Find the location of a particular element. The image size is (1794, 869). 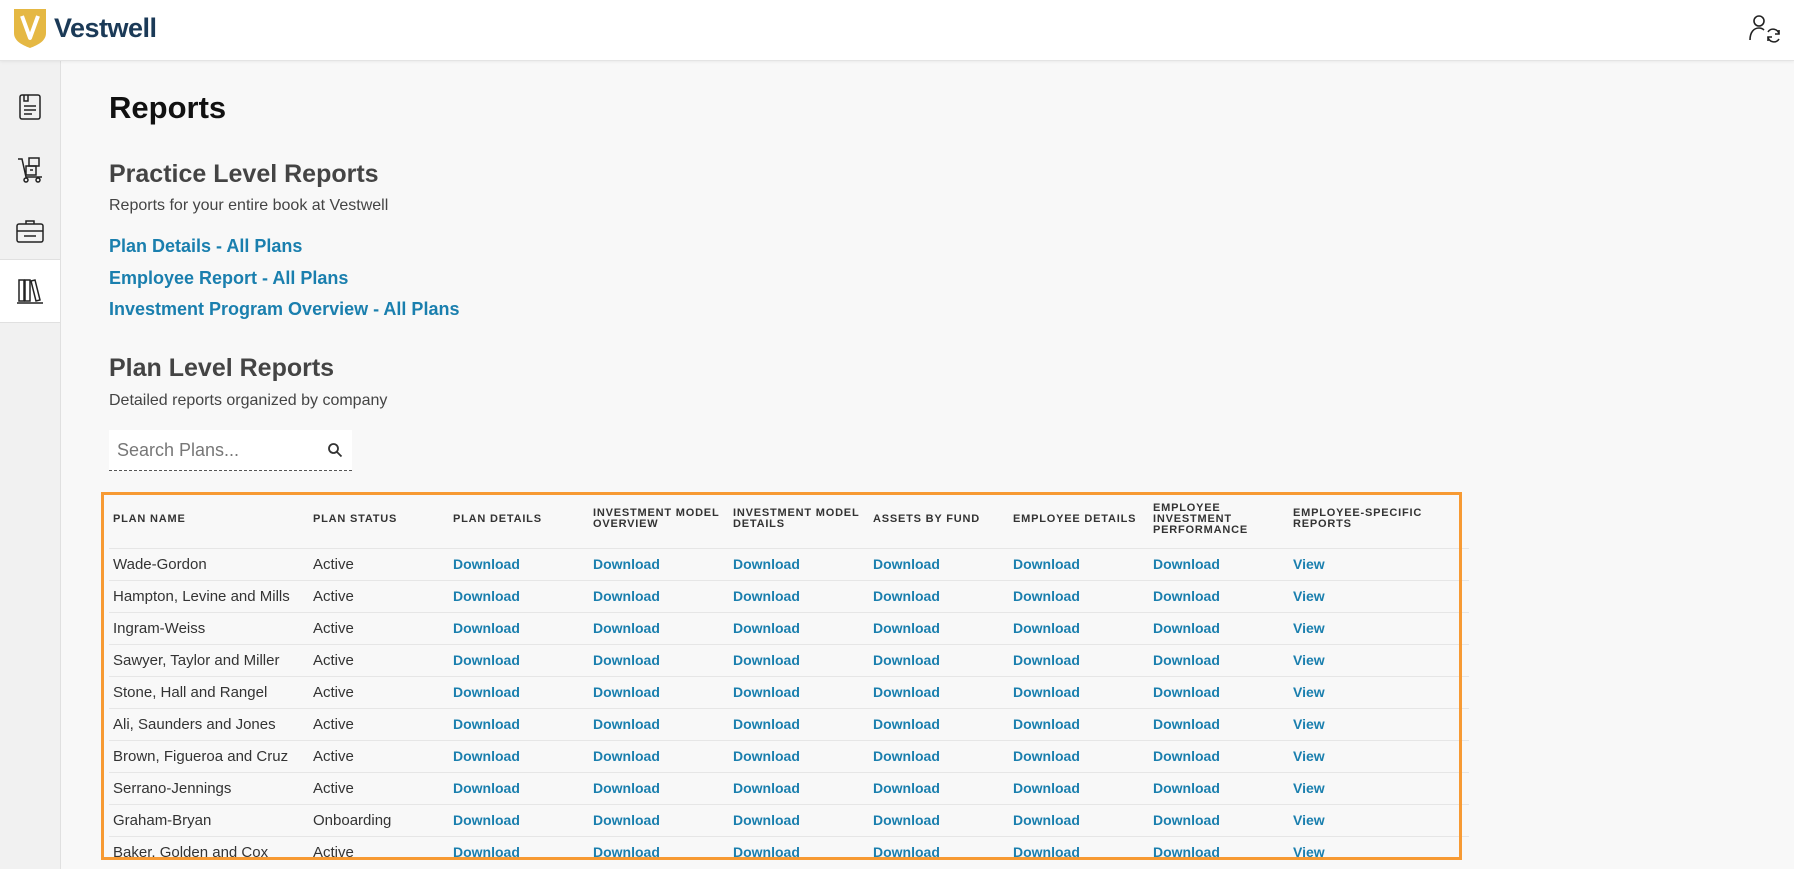

column-header-assets-by-fund: ASSETS BY FUND is located at coordinates (939, 519).